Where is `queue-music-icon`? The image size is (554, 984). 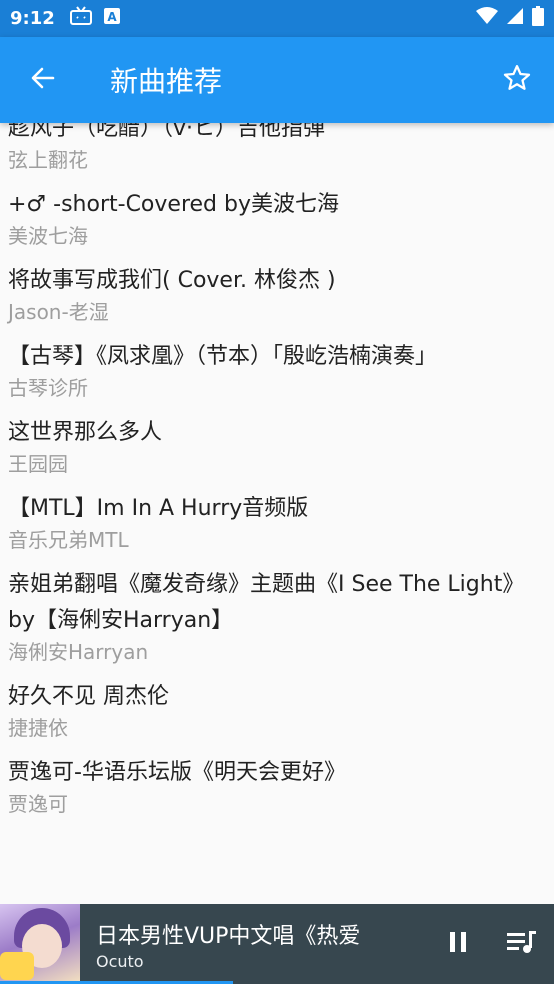
queue-music-icon is located at coordinates (522, 944).